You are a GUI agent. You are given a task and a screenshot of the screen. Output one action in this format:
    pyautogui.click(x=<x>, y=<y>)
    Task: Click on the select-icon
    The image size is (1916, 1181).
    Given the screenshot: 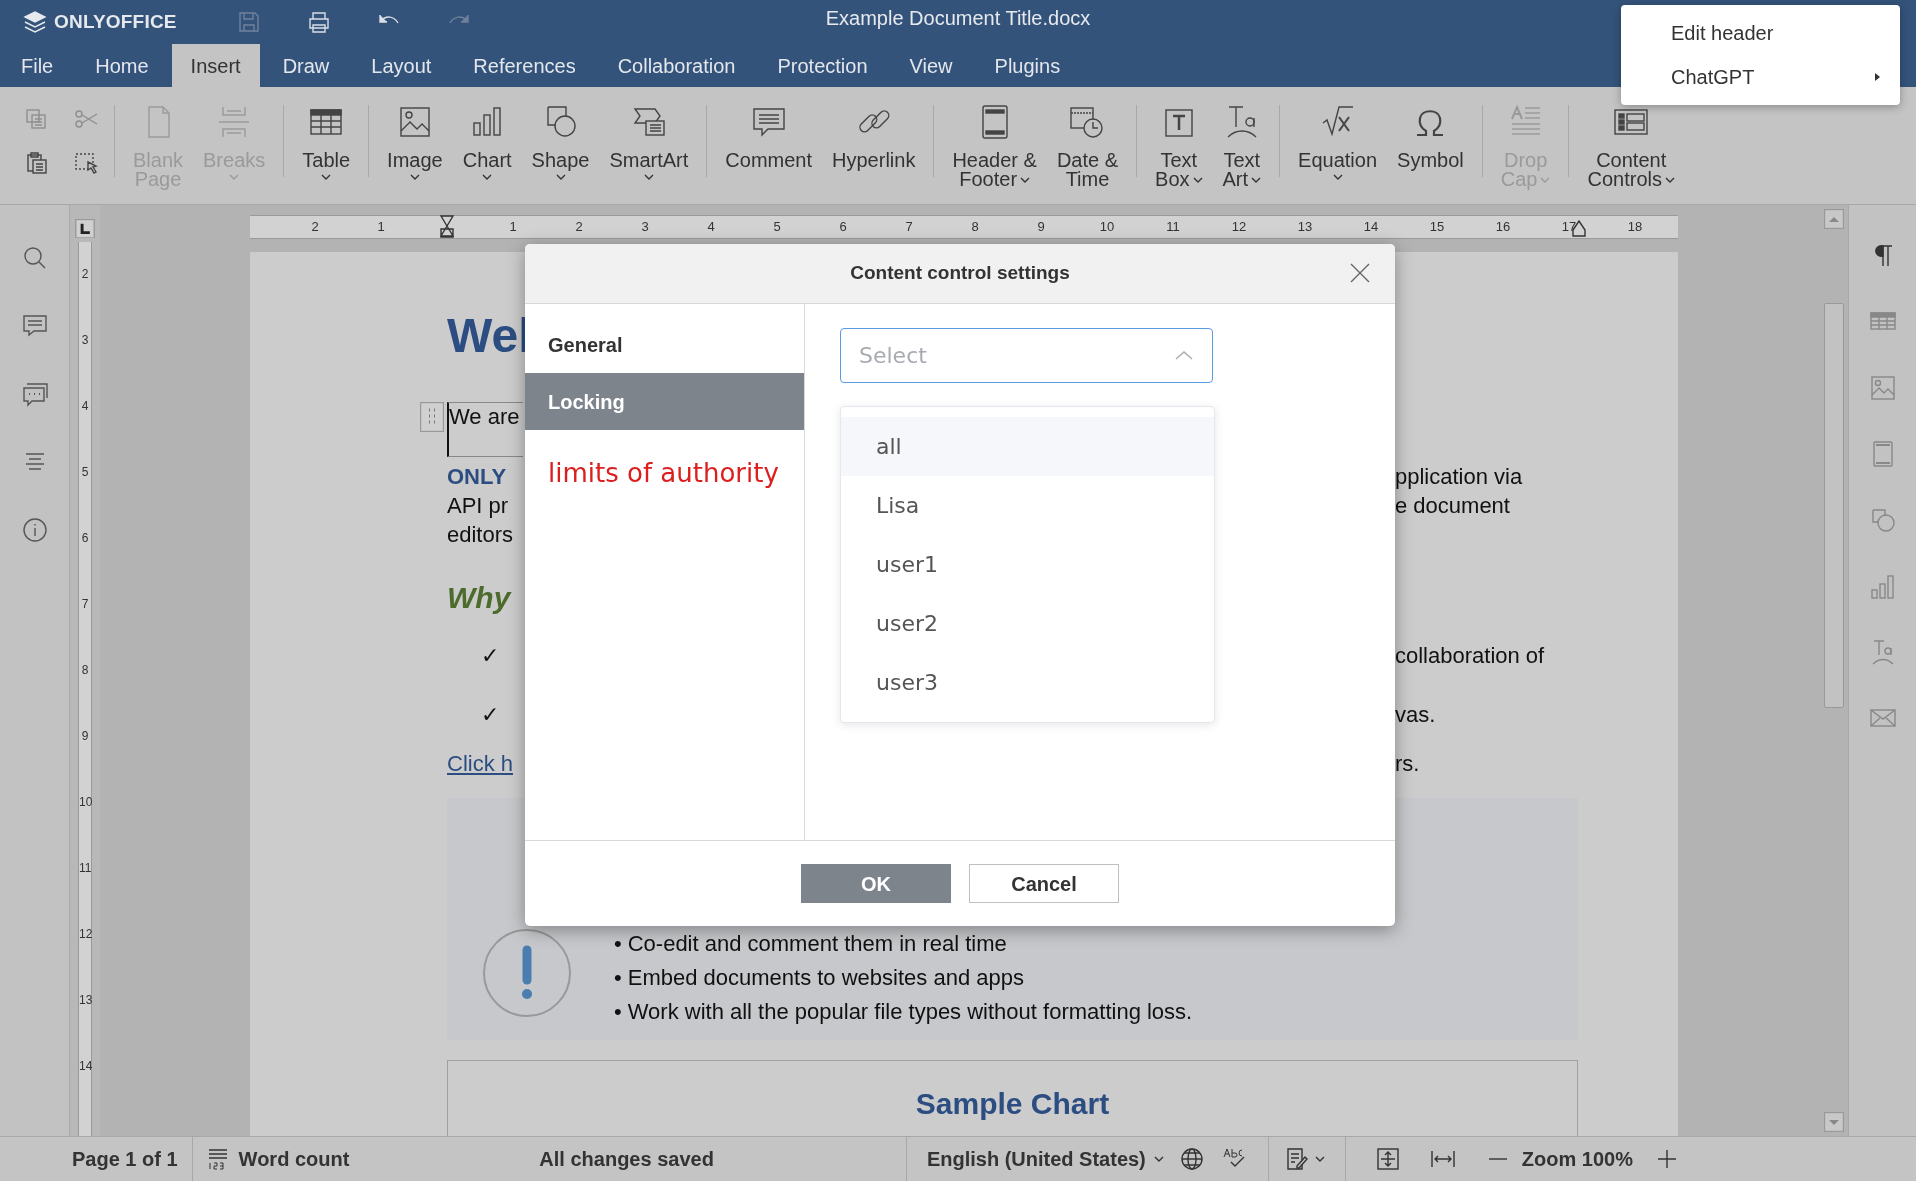 What is the action you would take?
    pyautogui.click(x=86, y=163)
    